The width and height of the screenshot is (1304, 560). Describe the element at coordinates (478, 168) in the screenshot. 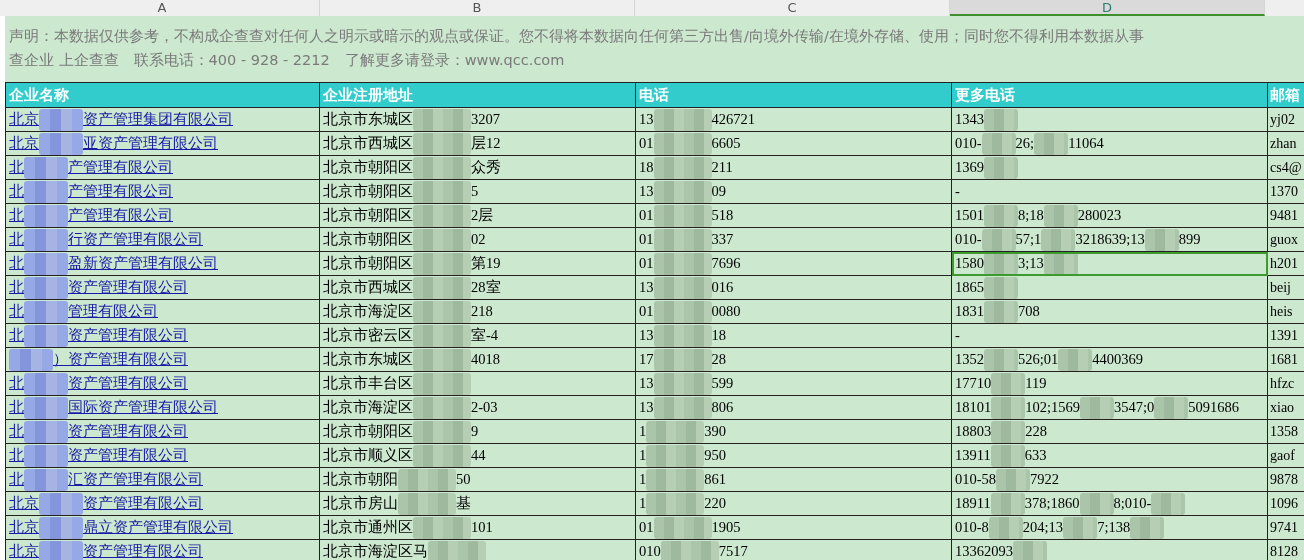

I see `table-cell: 北京市朝阳区 众秀` at that location.